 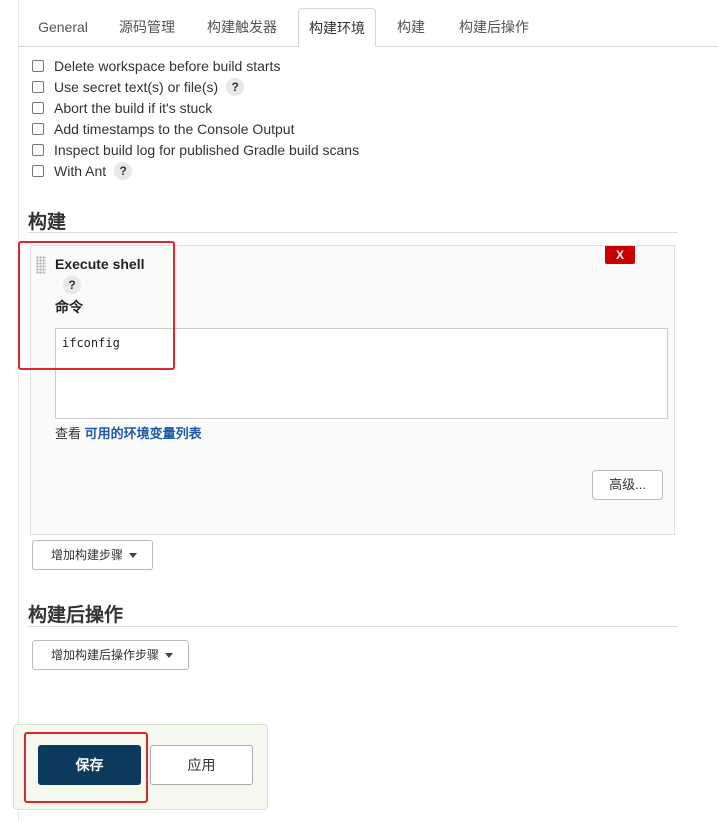 I want to click on option-label: Add timestamps to the Console Output, so click(x=174, y=129).